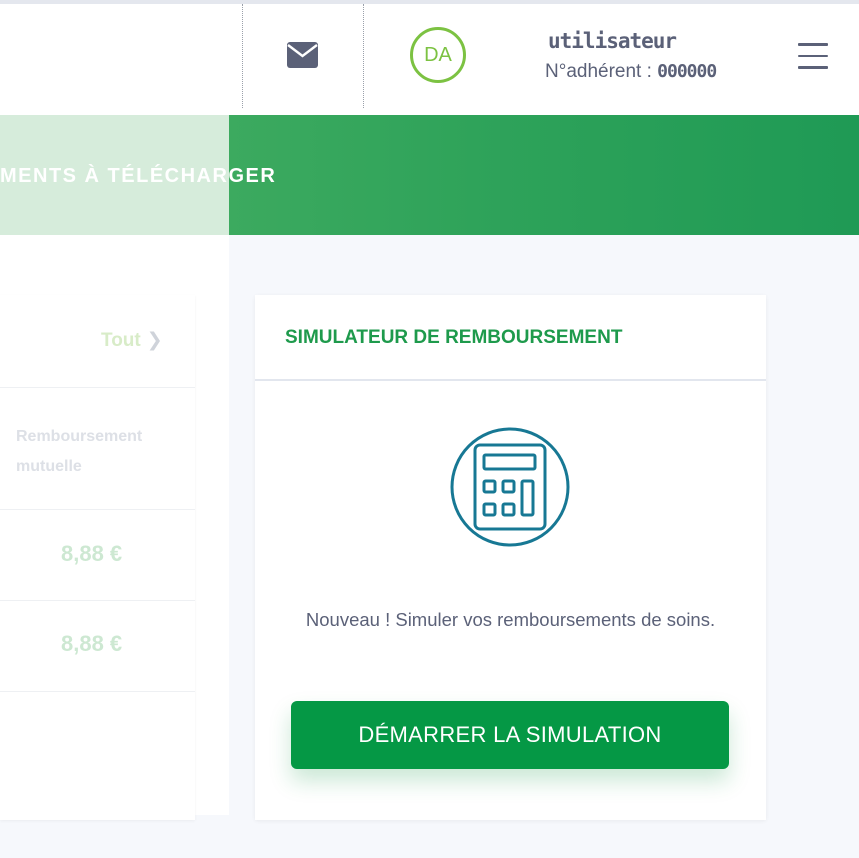 Image resolution: width=859 pixels, height=858 pixels. I want to click on member-label: N°adhérent :, so click(601, 71).